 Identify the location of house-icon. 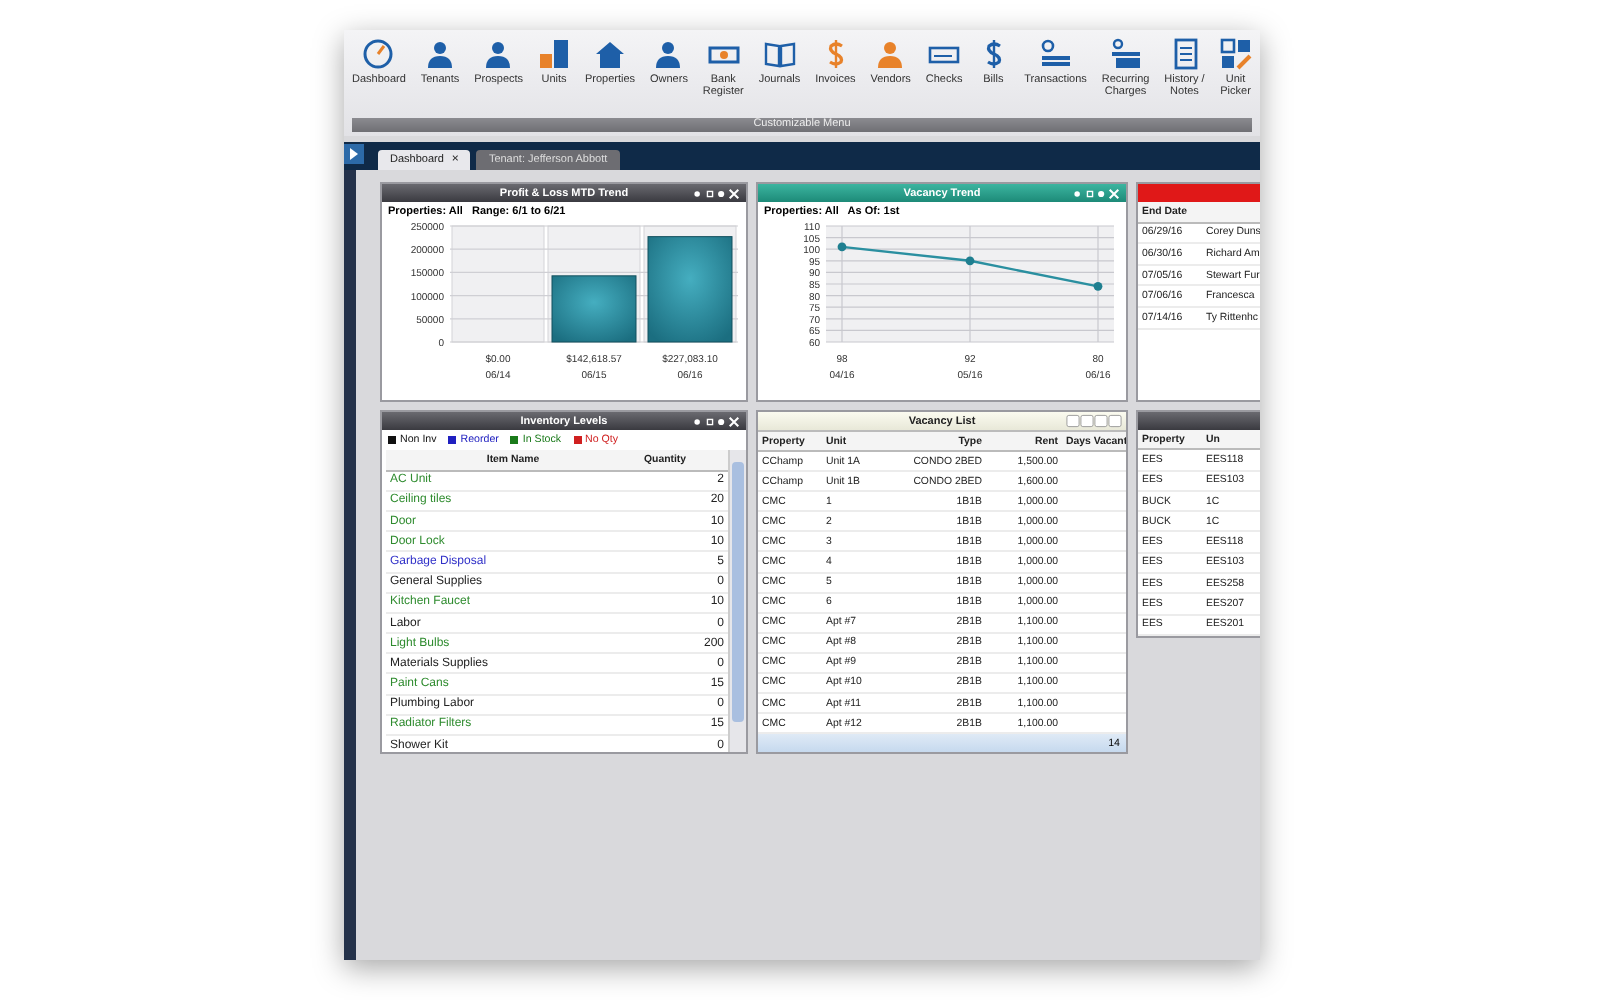
(610, 54).